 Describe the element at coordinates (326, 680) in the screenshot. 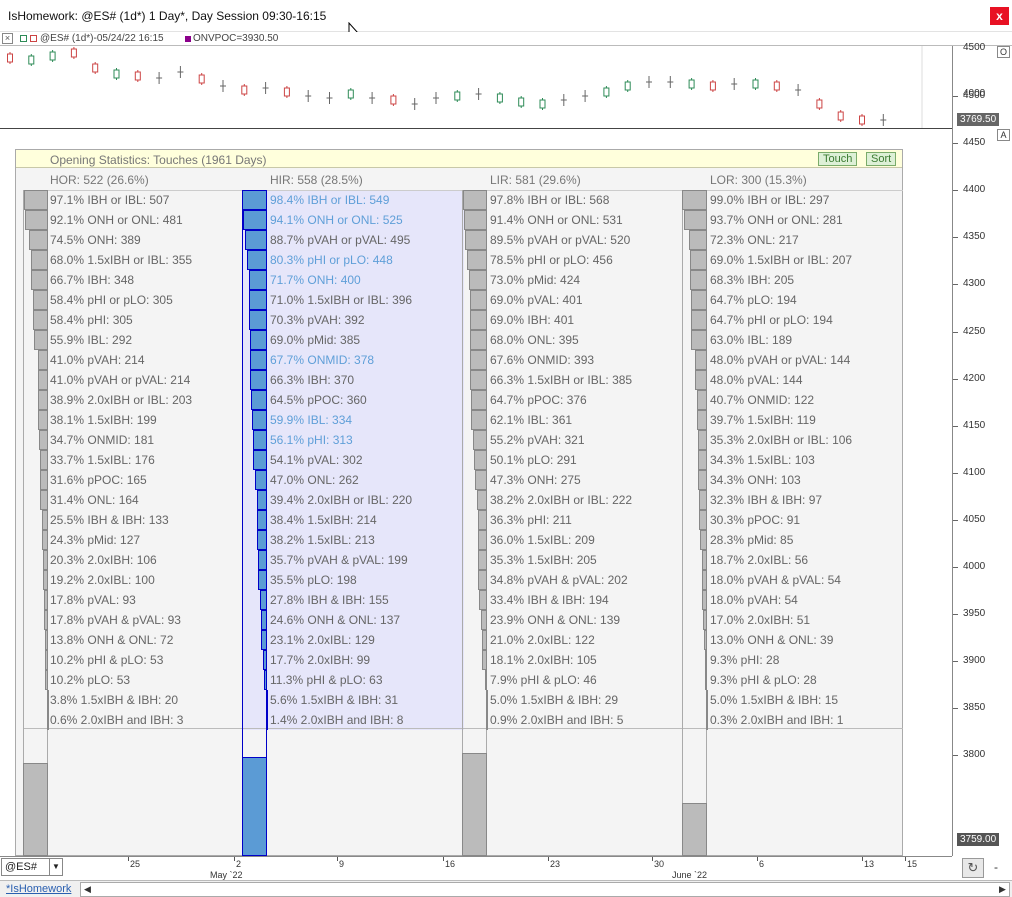

I see `stat-row: 11.3% pHI & pLO: 63` at that location.